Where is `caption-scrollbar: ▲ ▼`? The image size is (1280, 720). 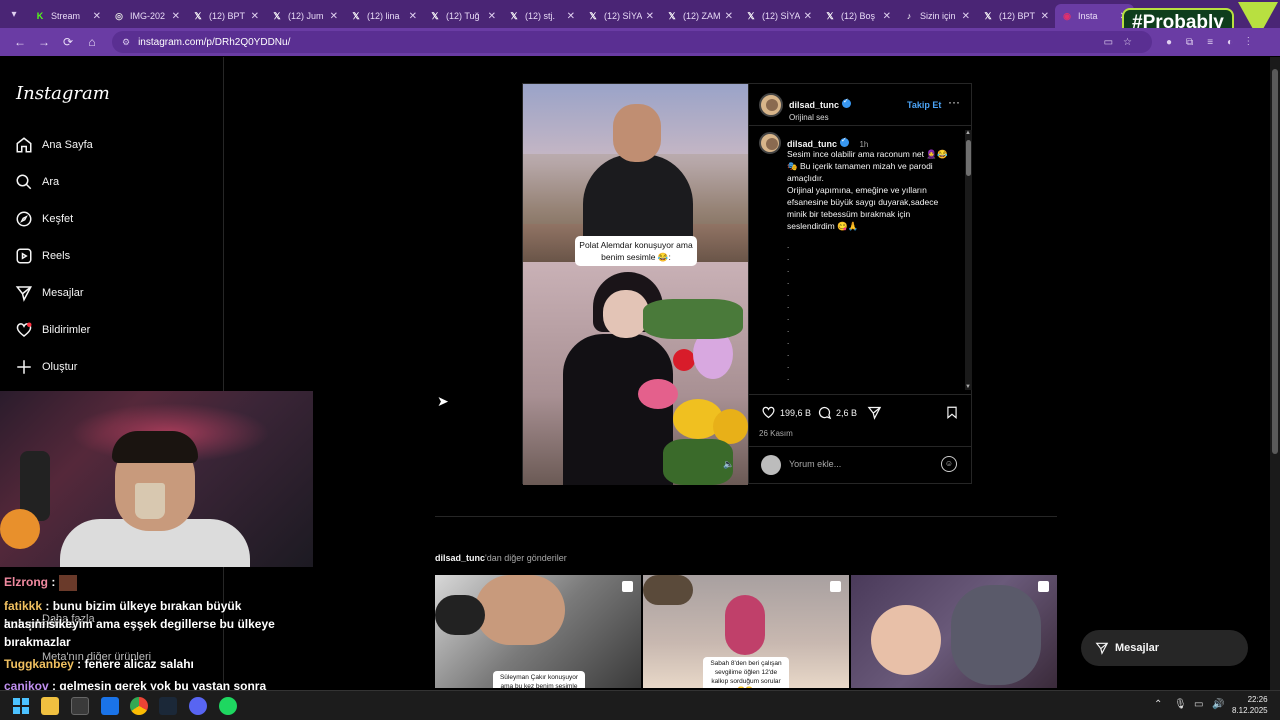
caption-scrollbar: ▲ ▼ is located at coordinates (968, 260).